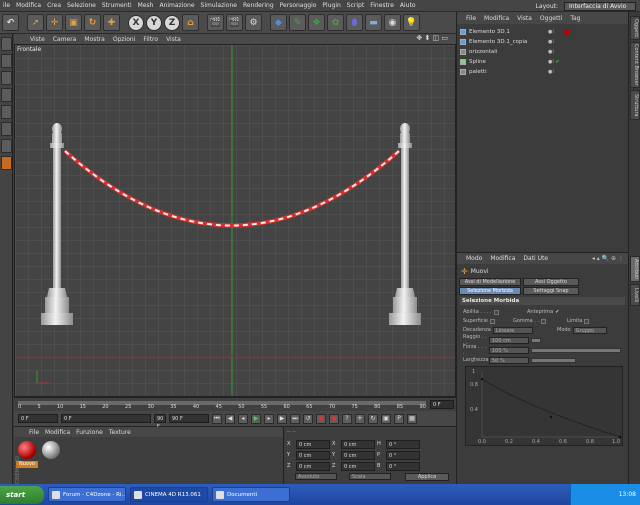 The height and width of the screenshot is (505, 640). What do you see at coordinates (412, 418) in the screenshot?
I see `key-pla-icon: ▦` at bounding box center [412, 418].